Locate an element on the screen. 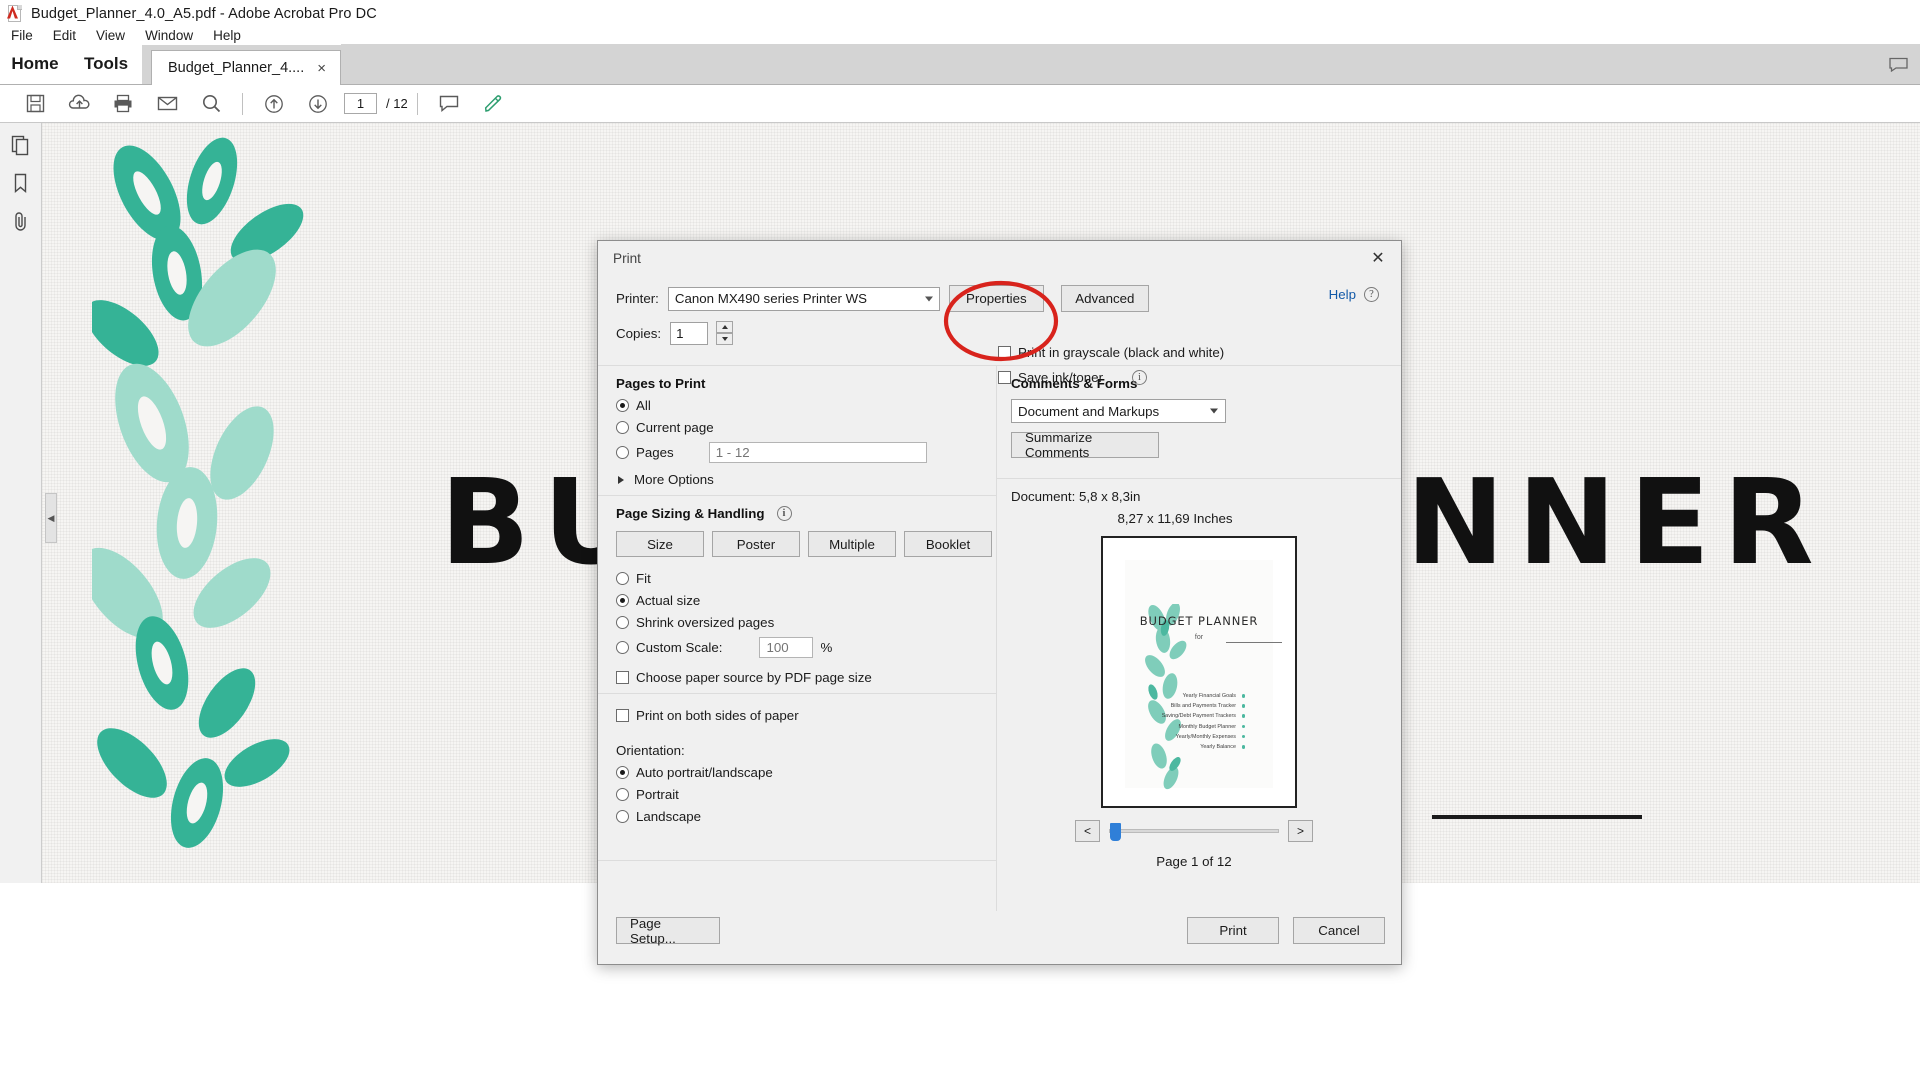 The width and height of the screenshot is (1920, 1080). print-button: Print is located at coordinates (1233, 930).